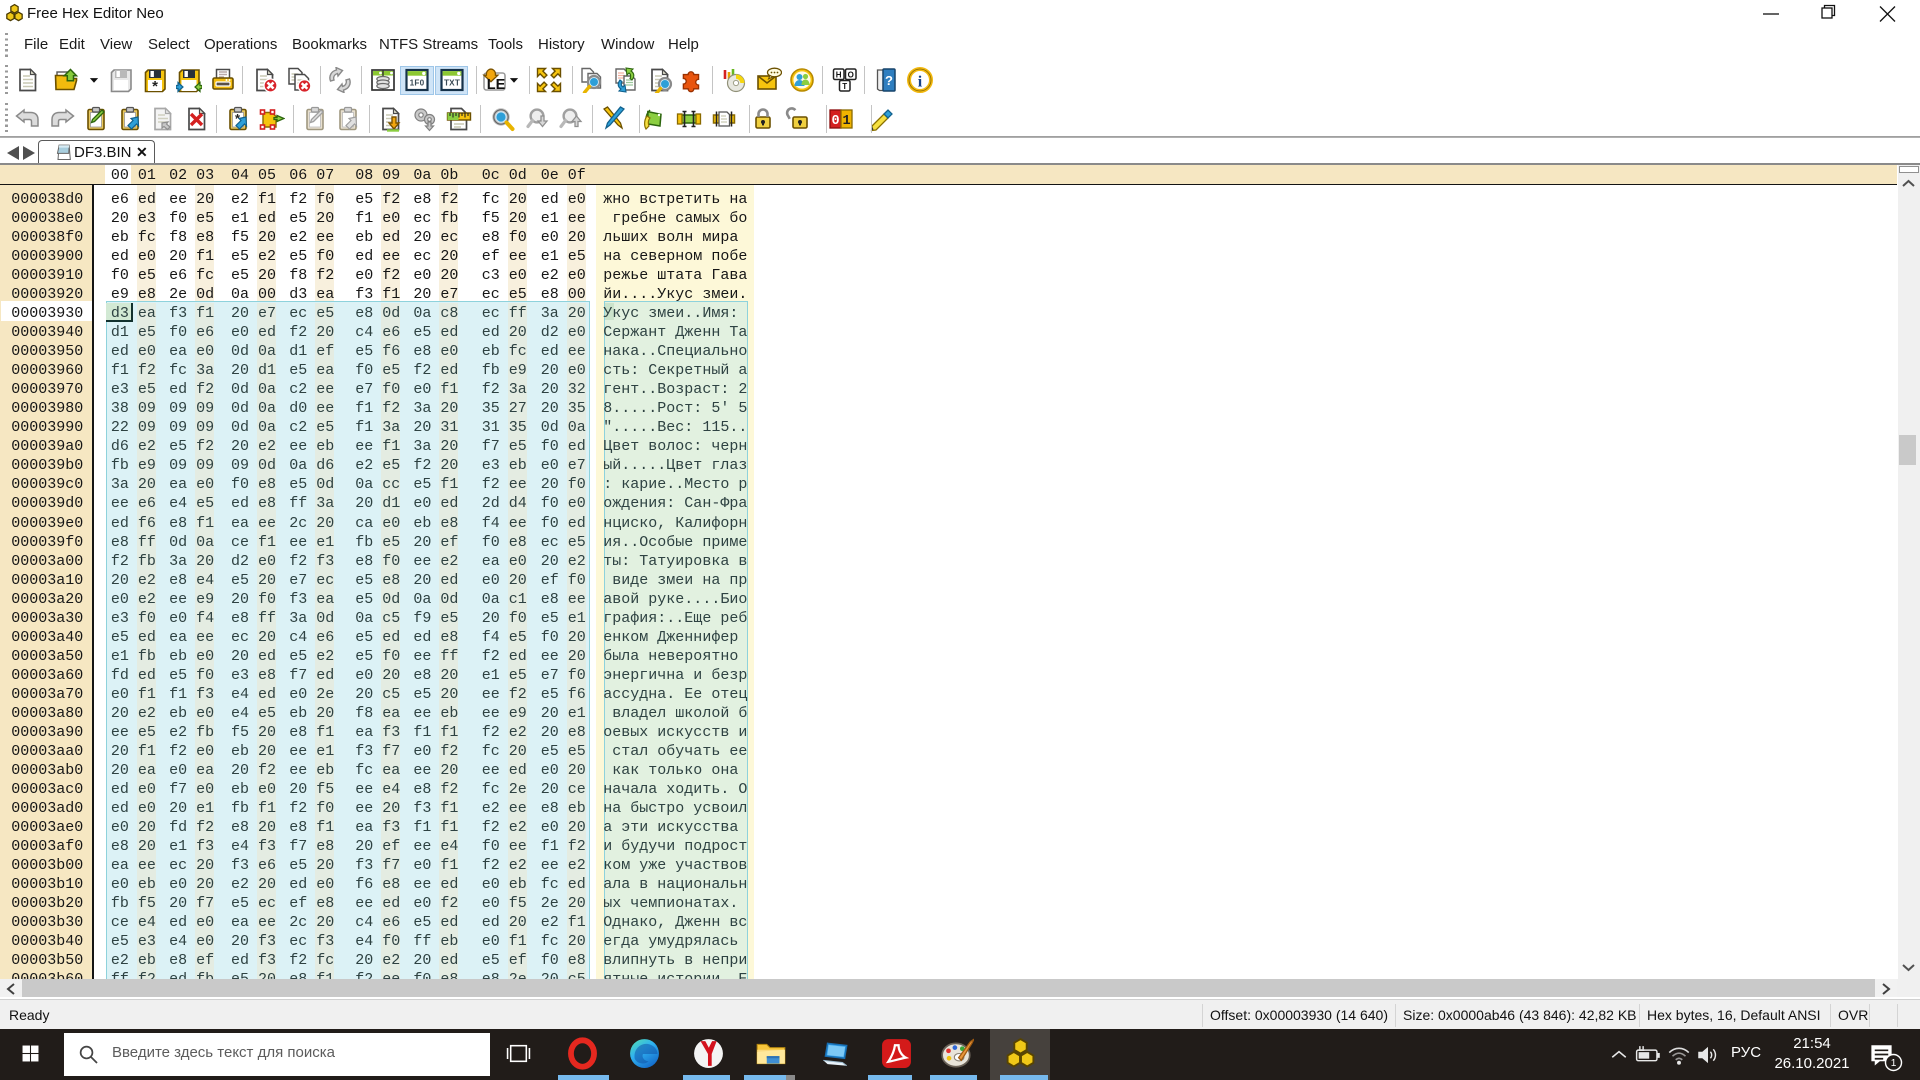 This screenshot has width=1920, height=1080. Describe the element at coordinates (1894, 1063) in the screenshot. I see `svg-text: 1` at that location.